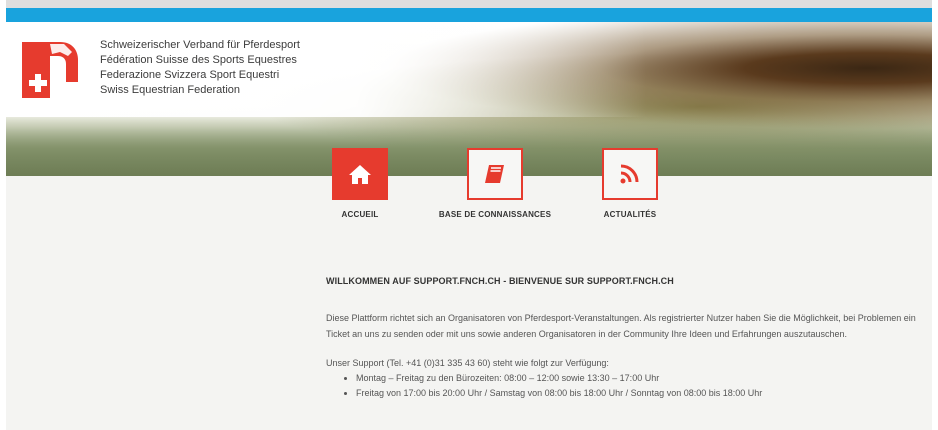 This screenshot has width=938, height=430. What do you see at coordinates (469, 15) in the screenshot?
I see `top-blue-bar` at bounding box center [469, 15].